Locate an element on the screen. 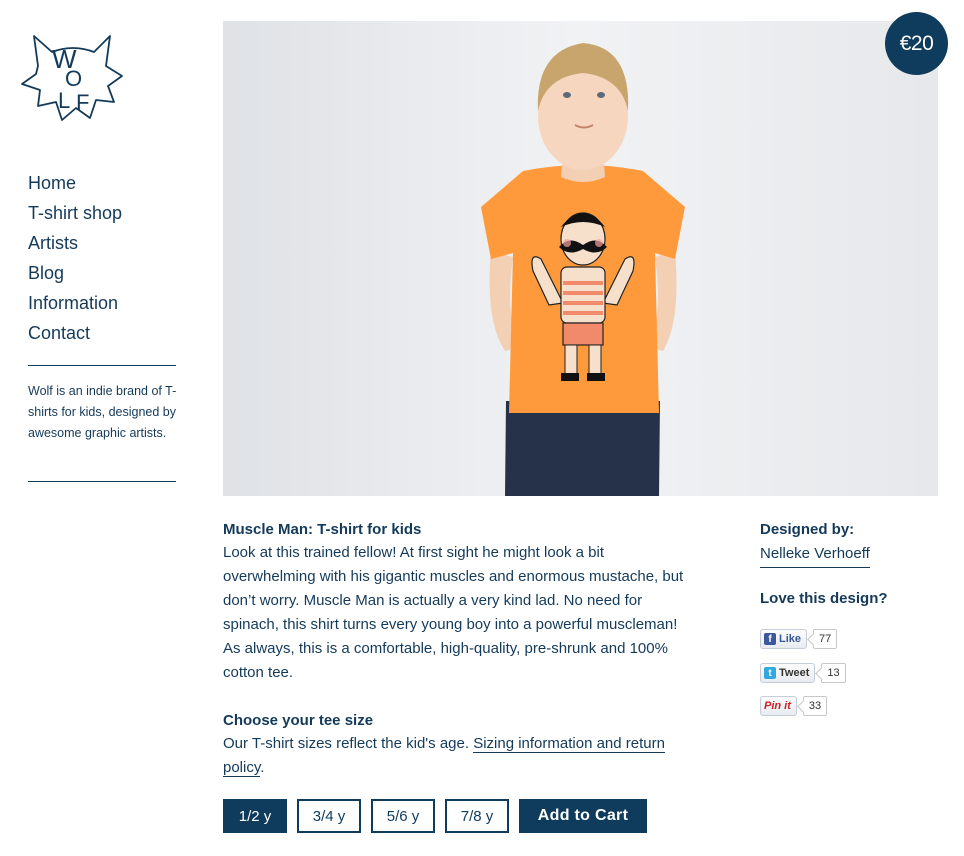  tweet-label: Tweet is located at coordinates (794, 673).